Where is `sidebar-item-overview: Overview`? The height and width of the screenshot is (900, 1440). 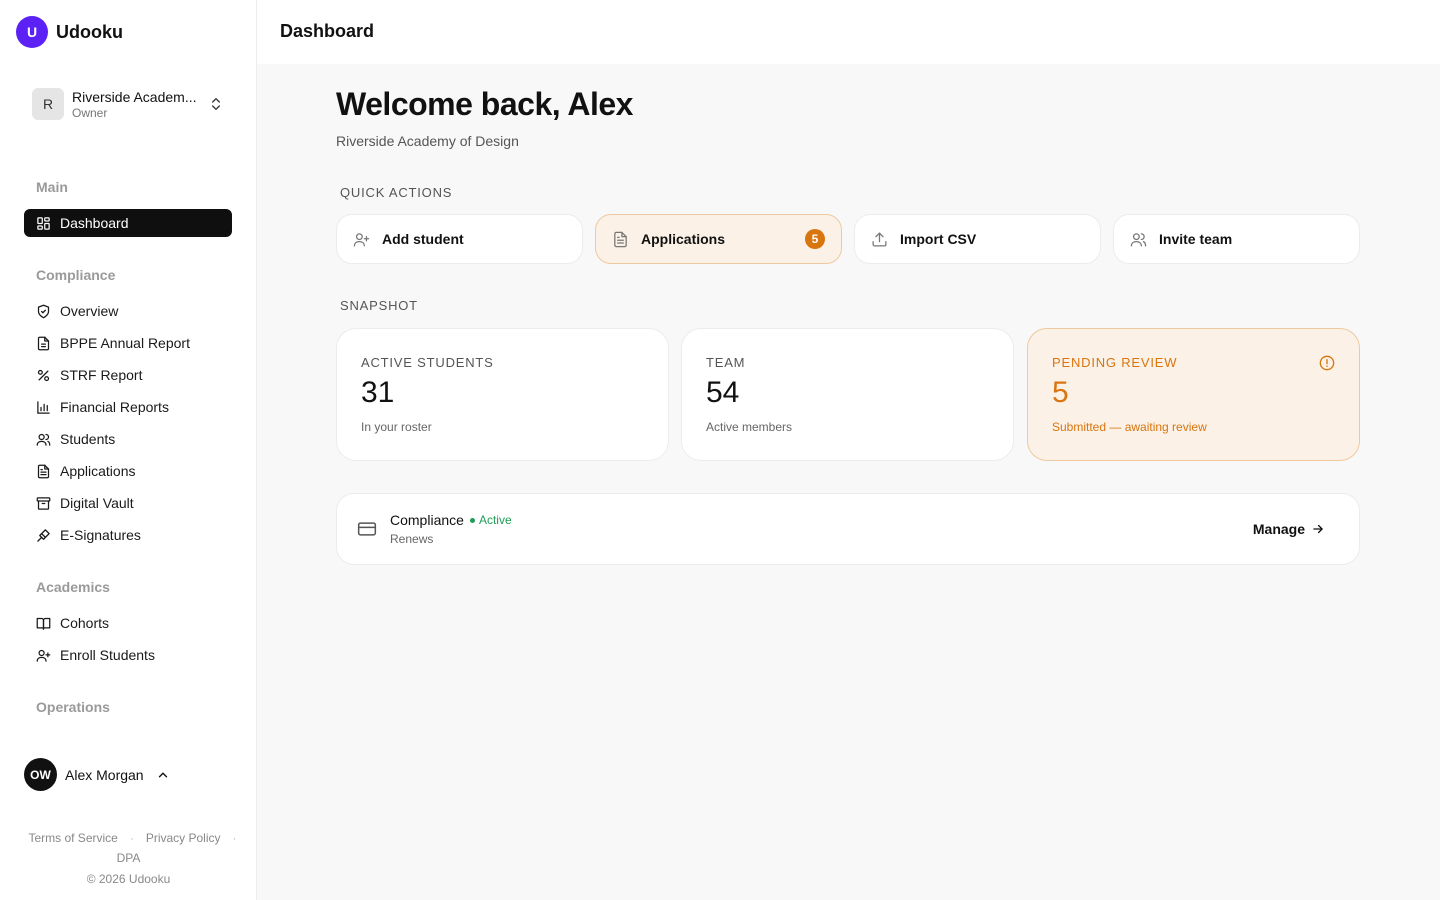 sidebar-item-overview: Overview is located at coordinates (128, 311).